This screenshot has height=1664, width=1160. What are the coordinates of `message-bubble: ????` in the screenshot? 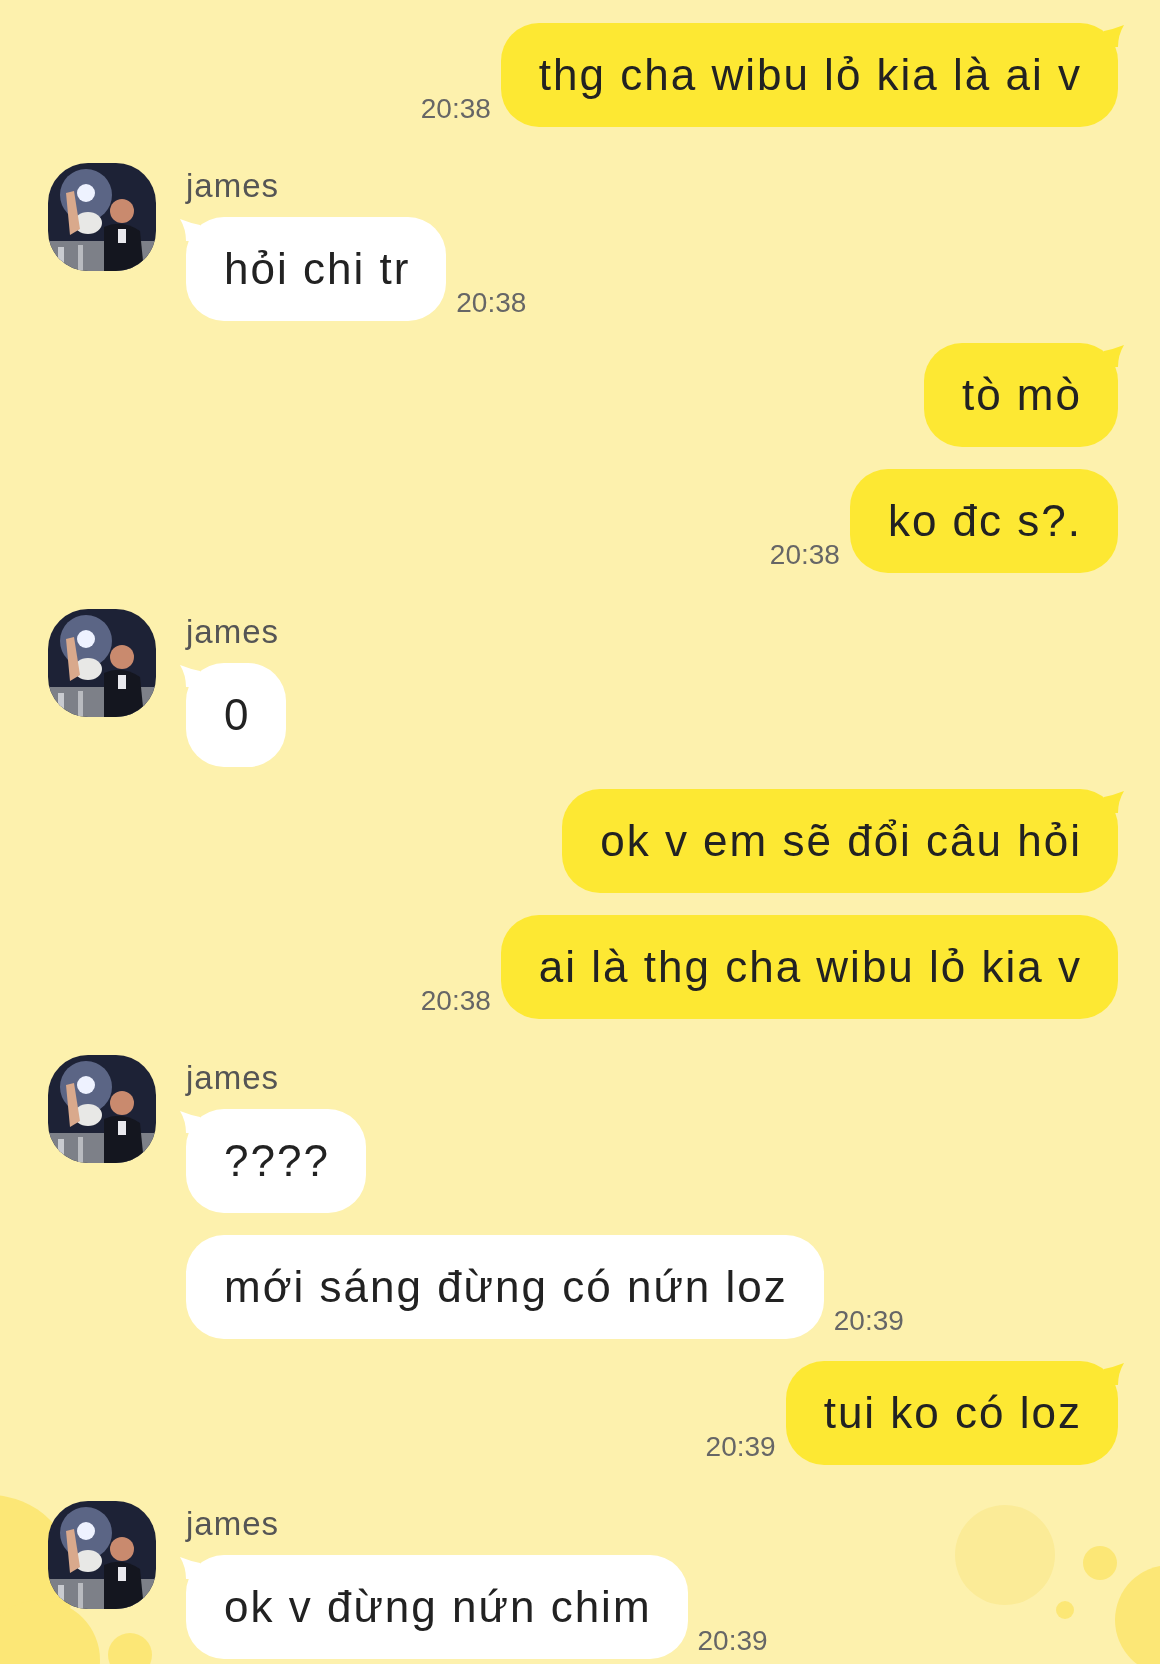 It's located at (276, 1161).